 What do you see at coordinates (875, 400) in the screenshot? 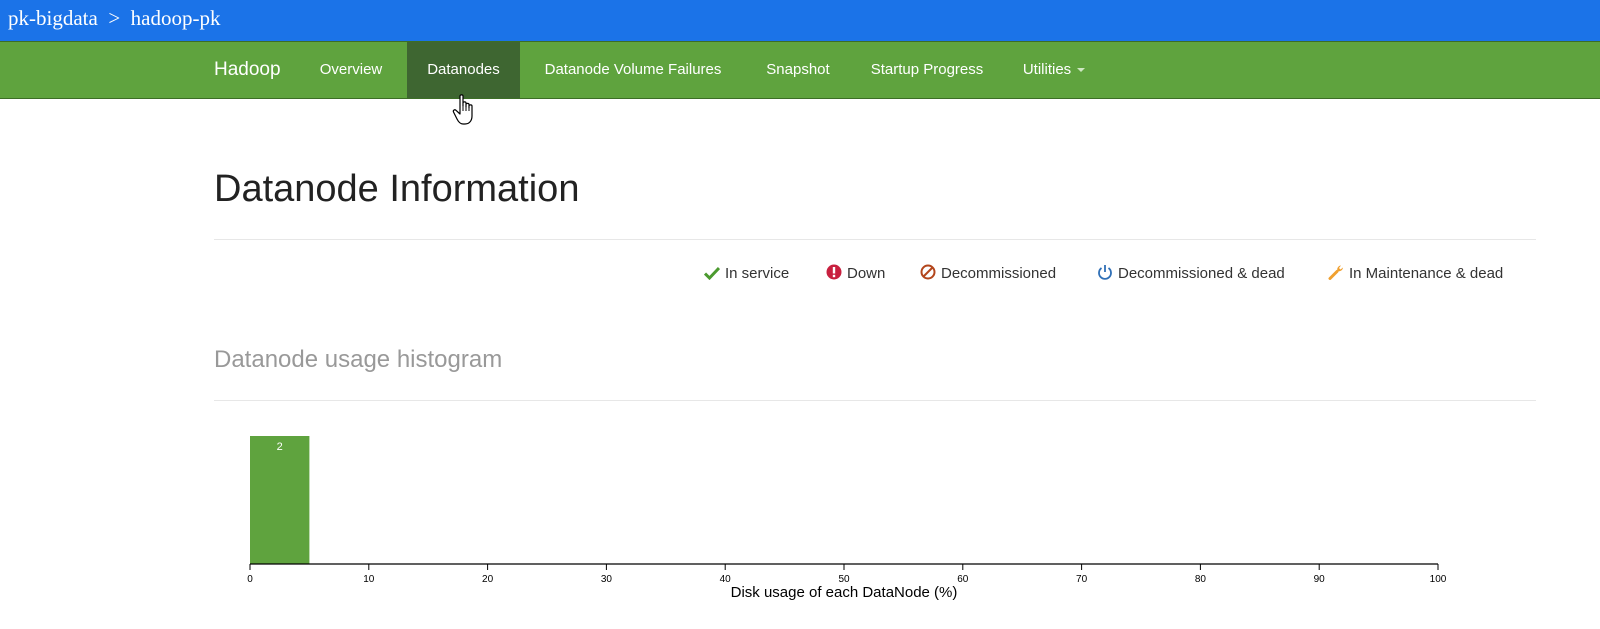
I see `histogram-divider` at bounding box center [875, 400].